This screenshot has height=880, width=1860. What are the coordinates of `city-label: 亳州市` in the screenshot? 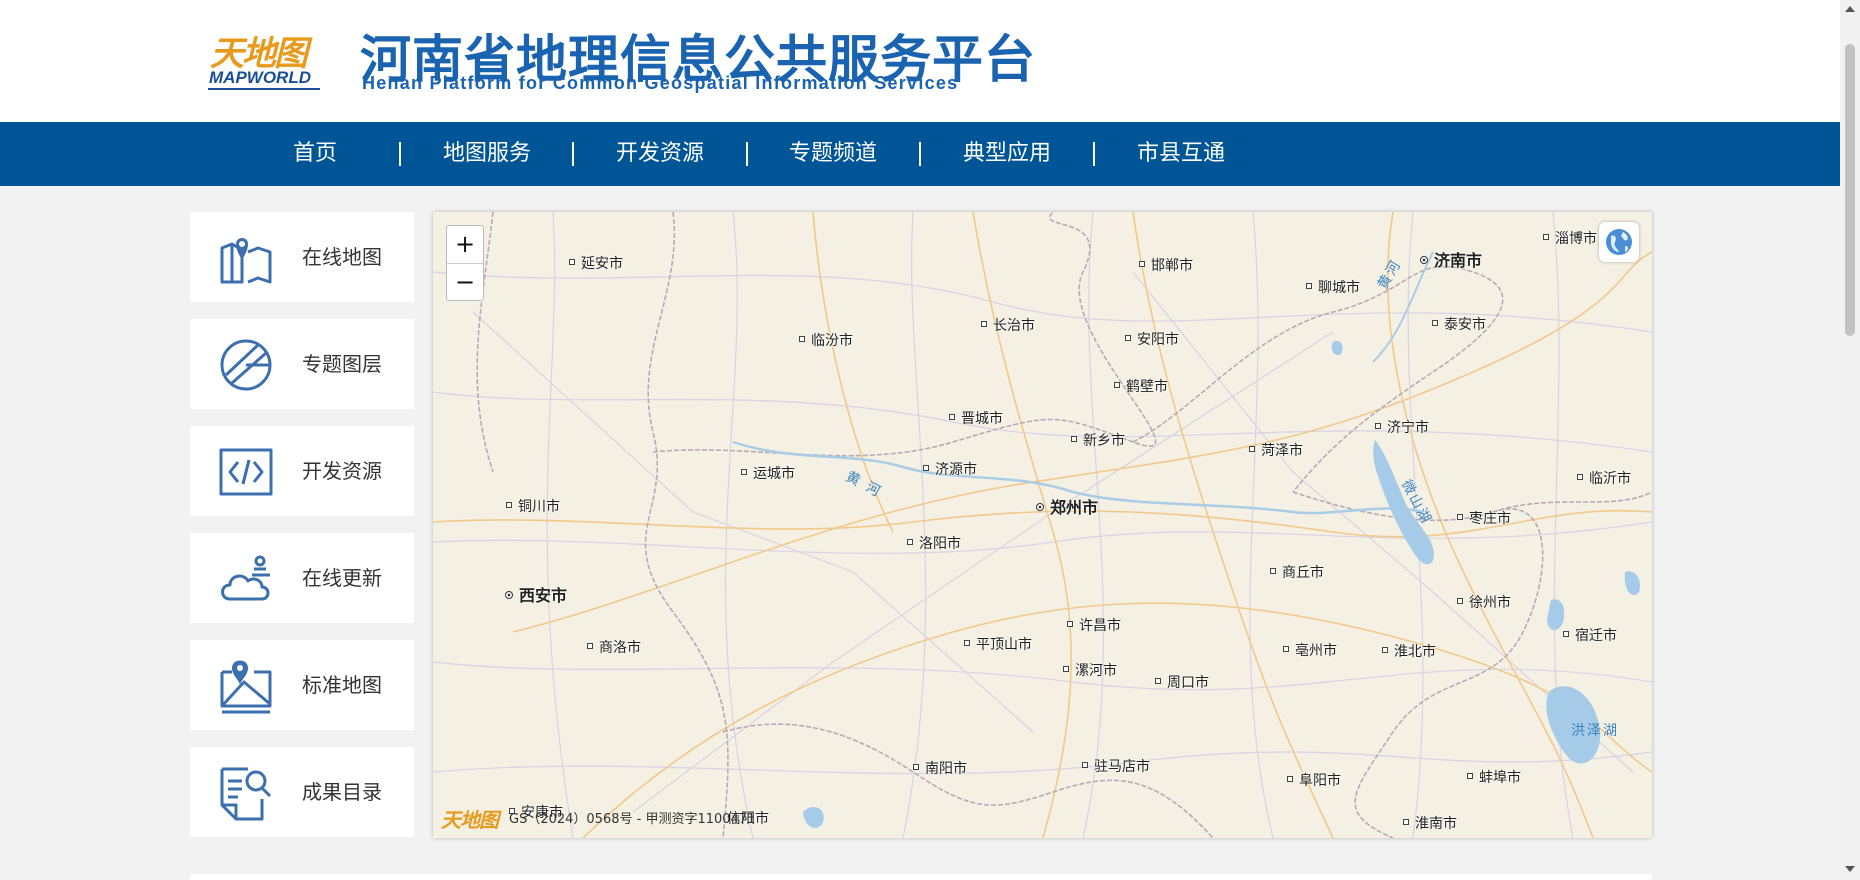 It's located at (1310, 650).